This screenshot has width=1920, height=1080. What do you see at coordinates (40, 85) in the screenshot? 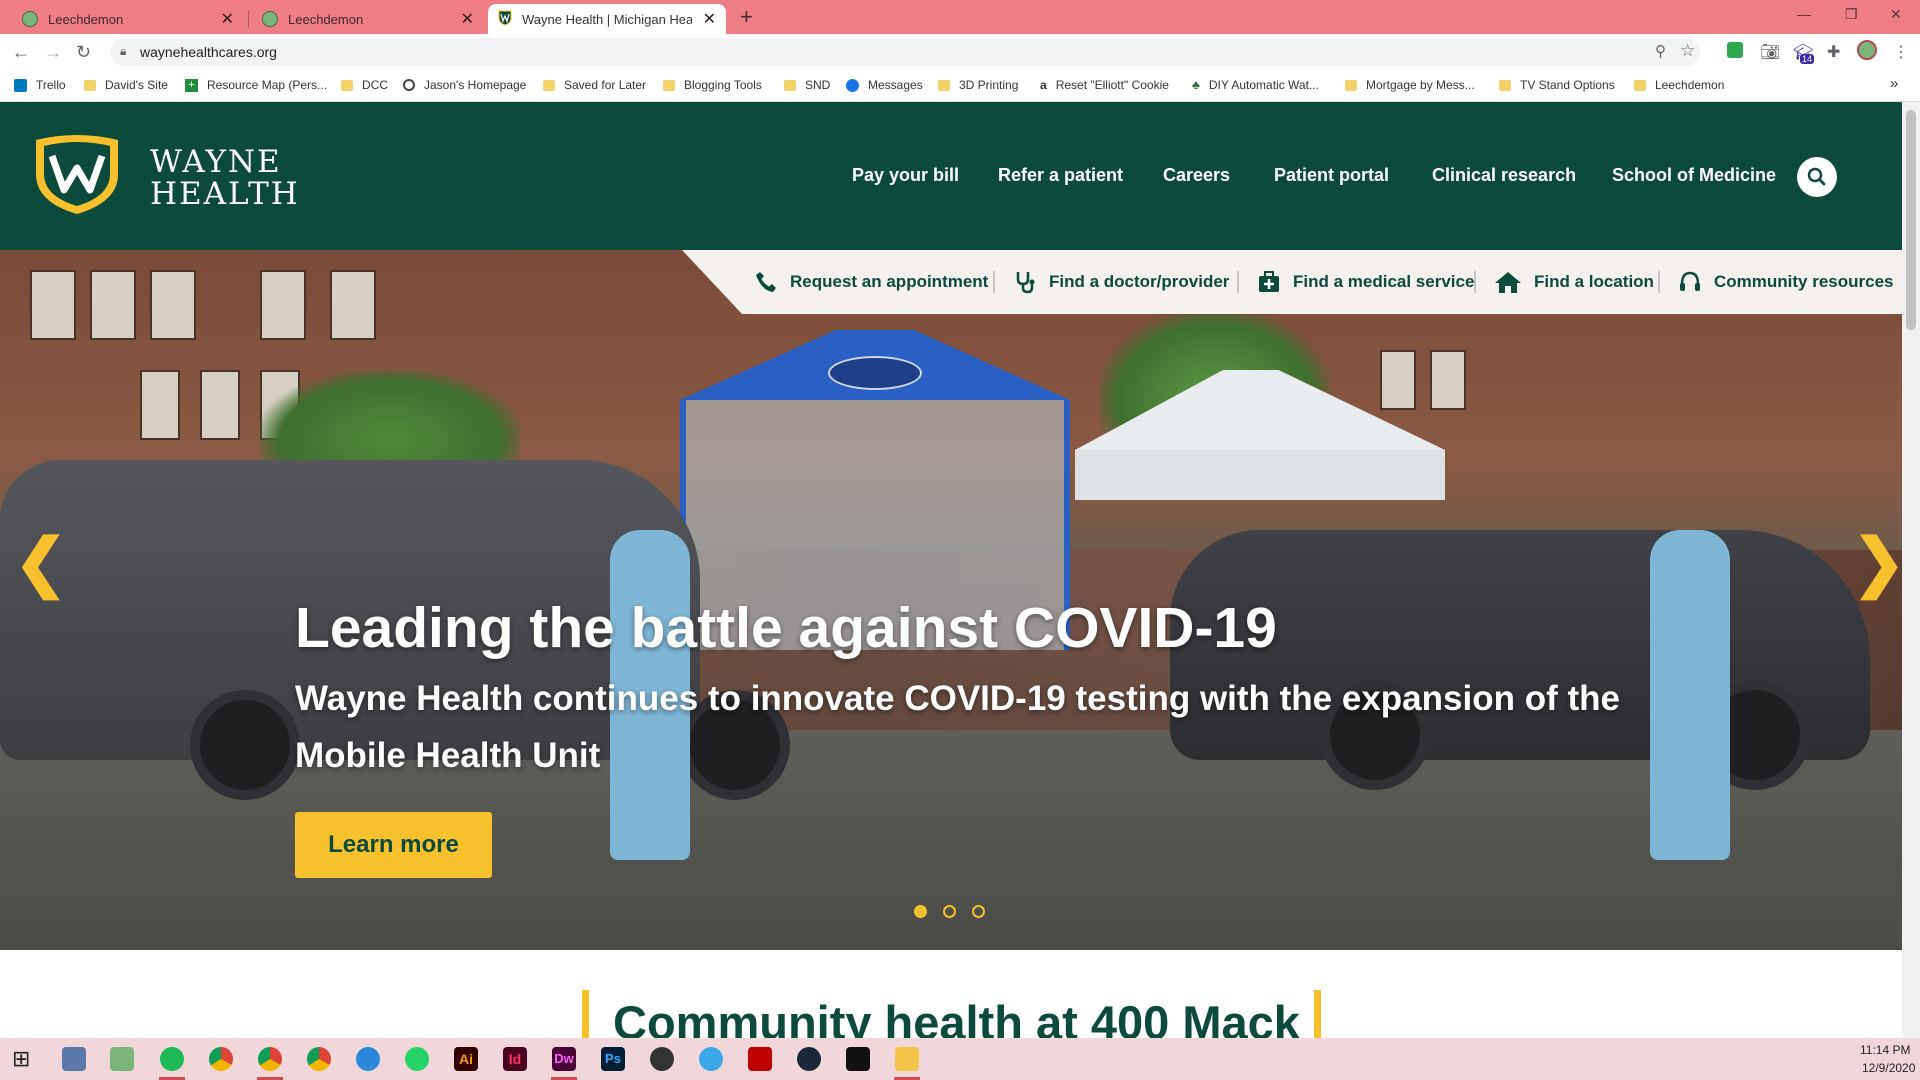
I see `bookmark-trello: Trello` at bounding box center [40, 85].